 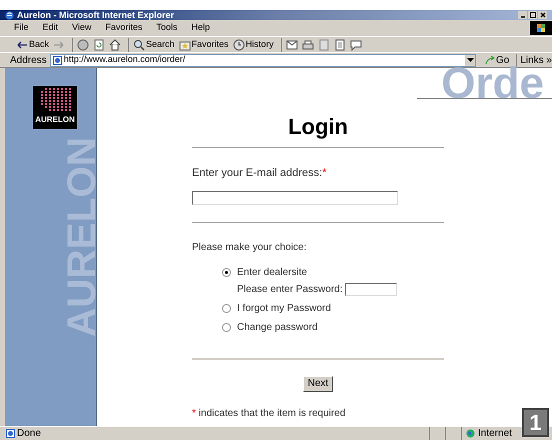 What do you see at coordinates (200, 28) in the screenshot?
I see `menu-item: Help` at bounding box center [200, 28].